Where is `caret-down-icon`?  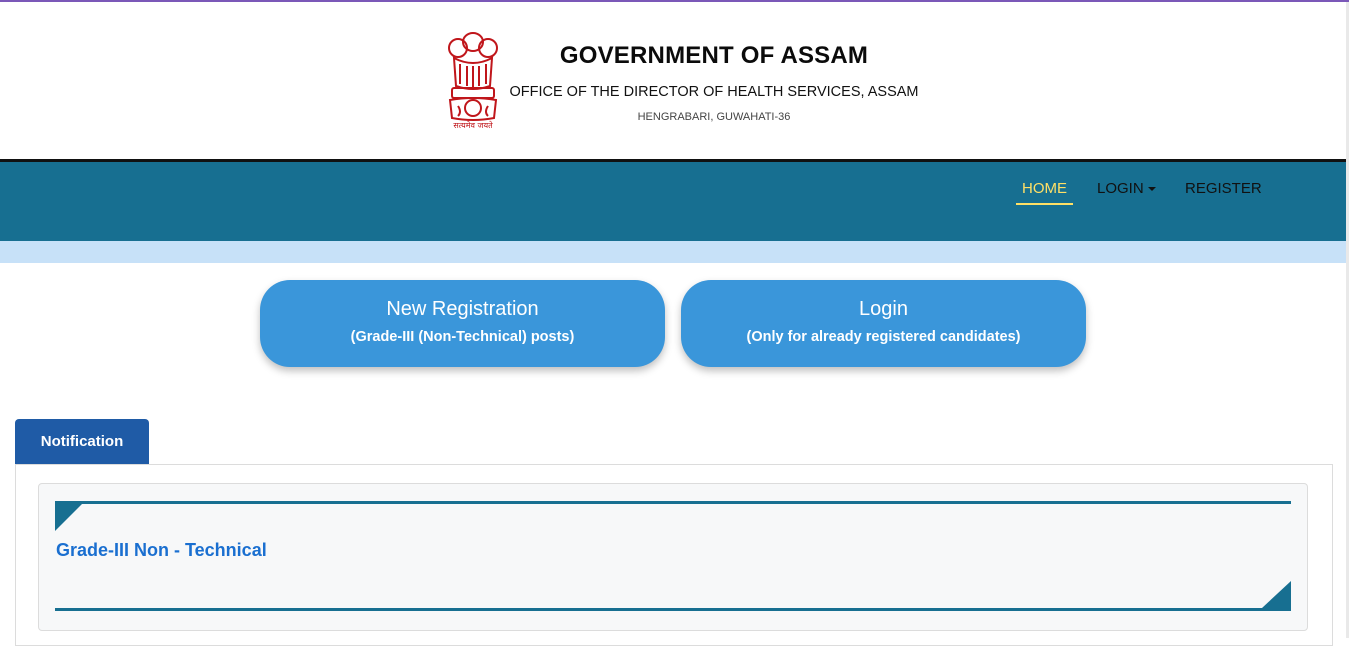 caret-down-icon is located at coordinates (1151, 189).